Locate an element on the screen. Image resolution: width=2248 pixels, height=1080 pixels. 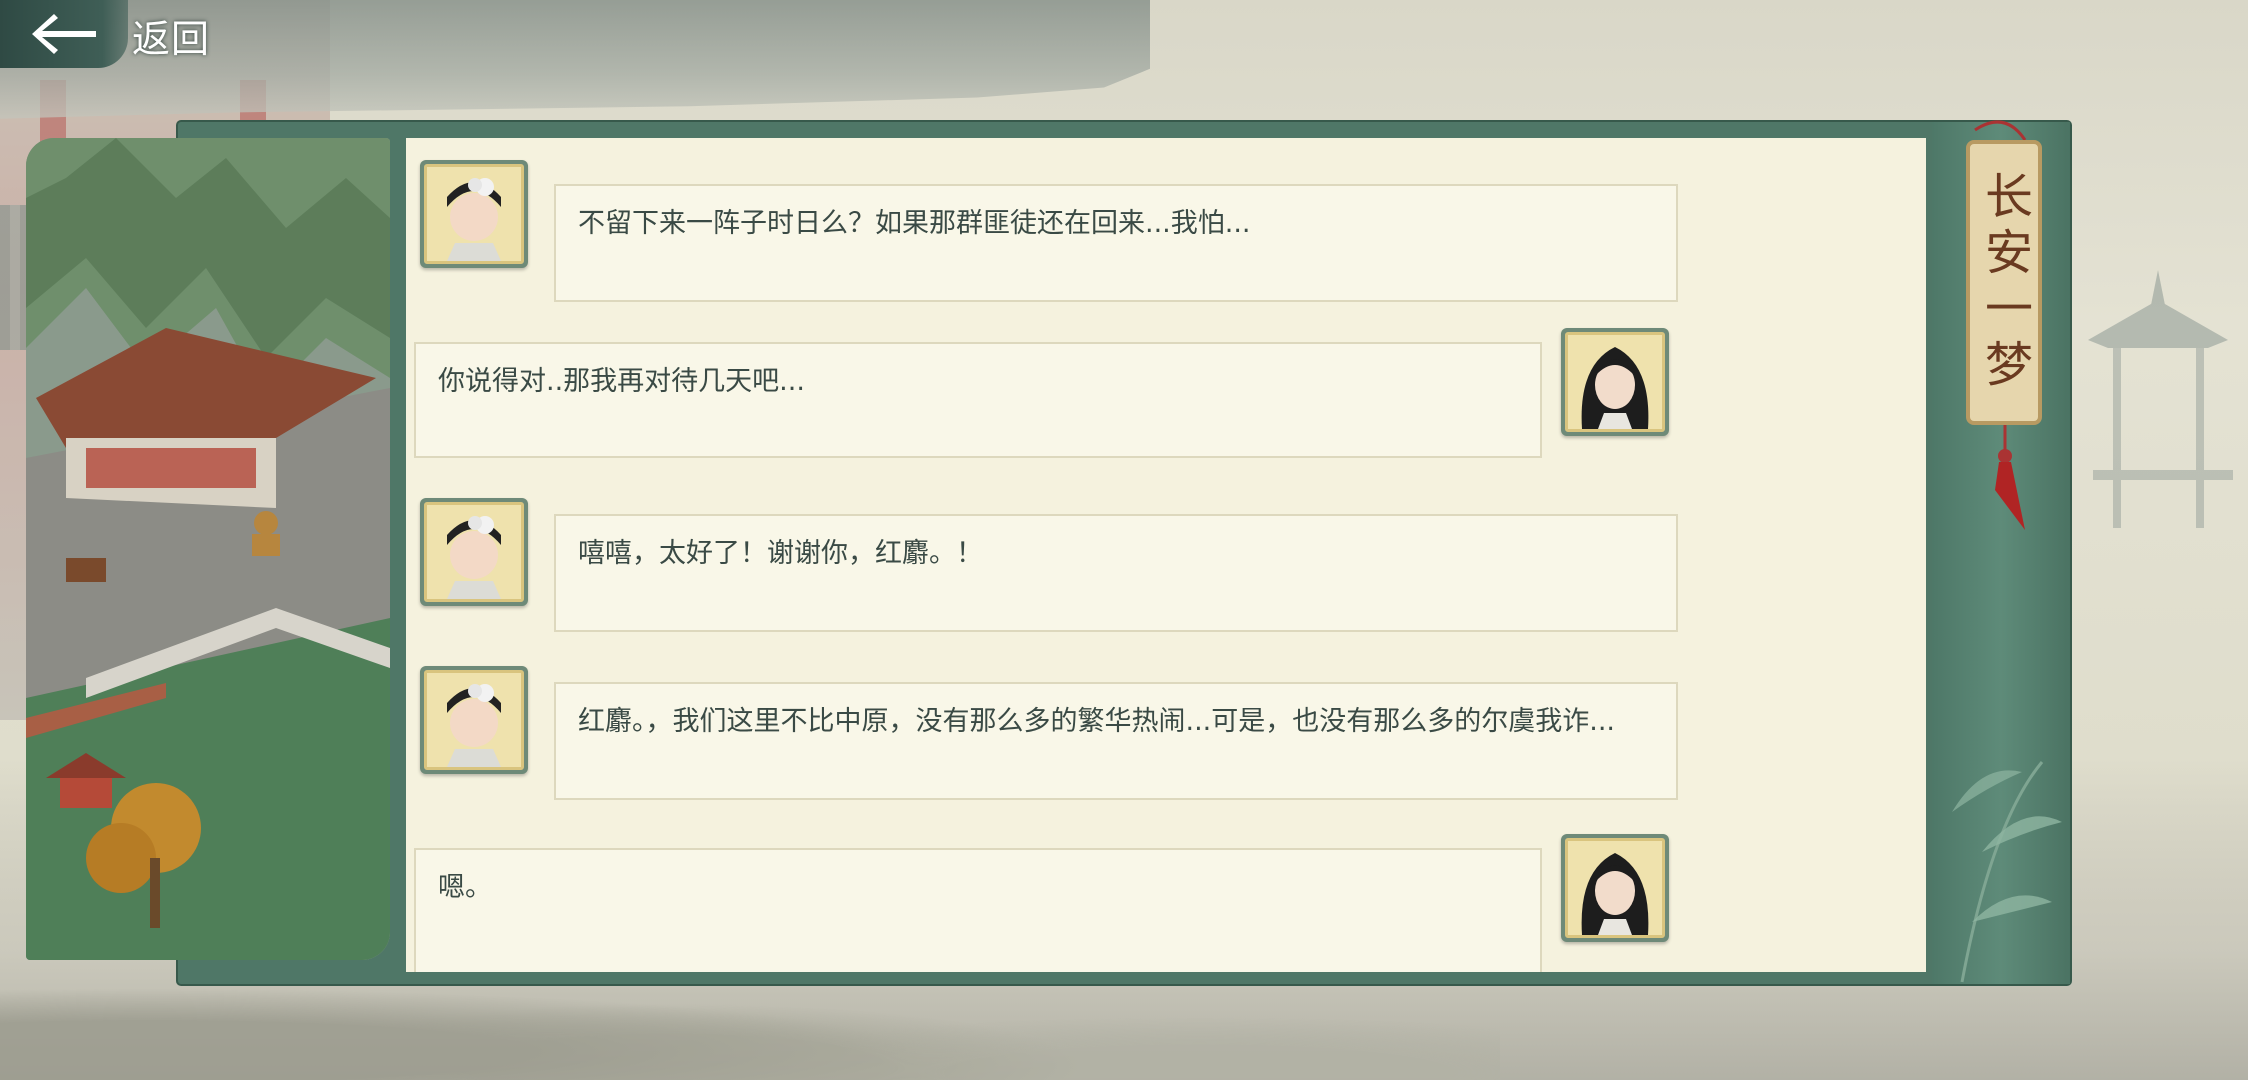
temple-scene-image is located at coordinates (208, 549).